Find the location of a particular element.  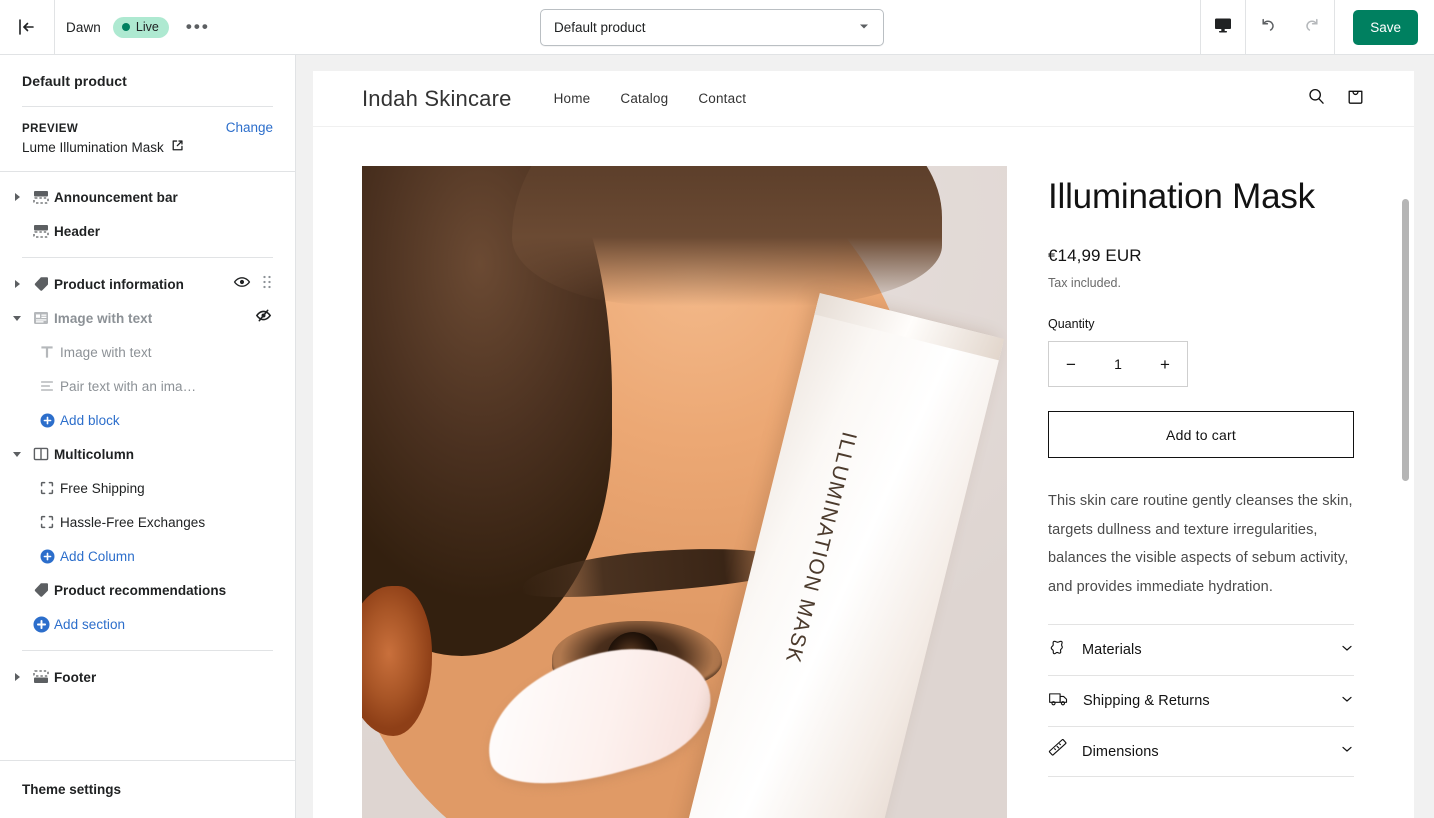

nav-link-catalog: Catalog is located at coordinates (644, 98).